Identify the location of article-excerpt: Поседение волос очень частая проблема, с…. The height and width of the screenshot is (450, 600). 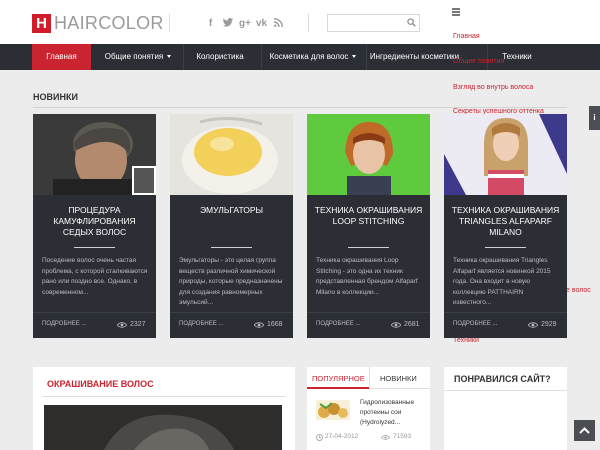
(95, 276).